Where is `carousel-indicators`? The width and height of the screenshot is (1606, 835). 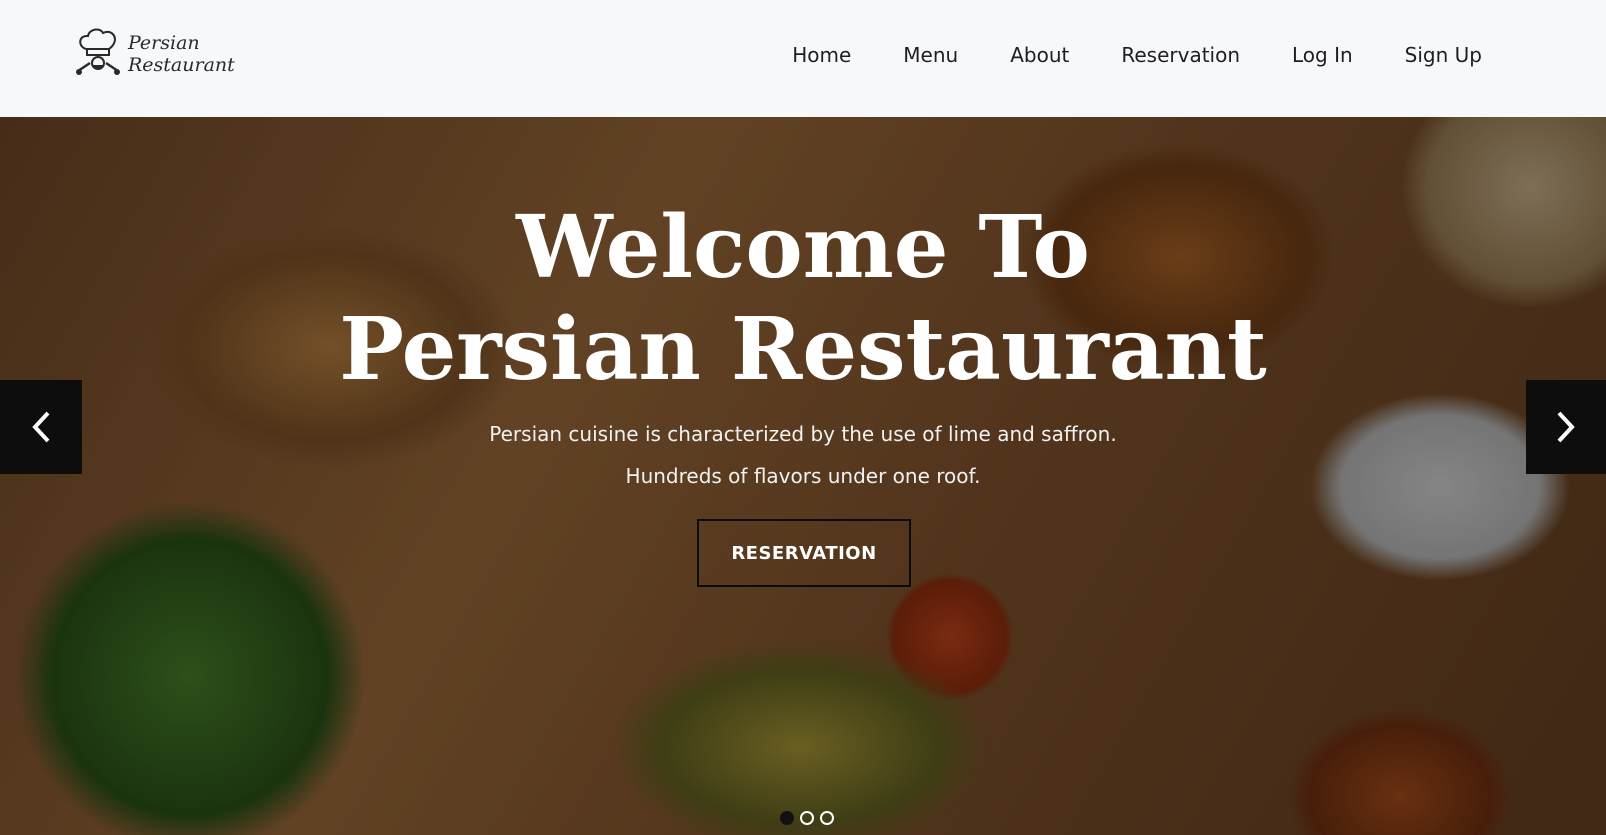 carousel-indicators is located at coordinates (807, 818).